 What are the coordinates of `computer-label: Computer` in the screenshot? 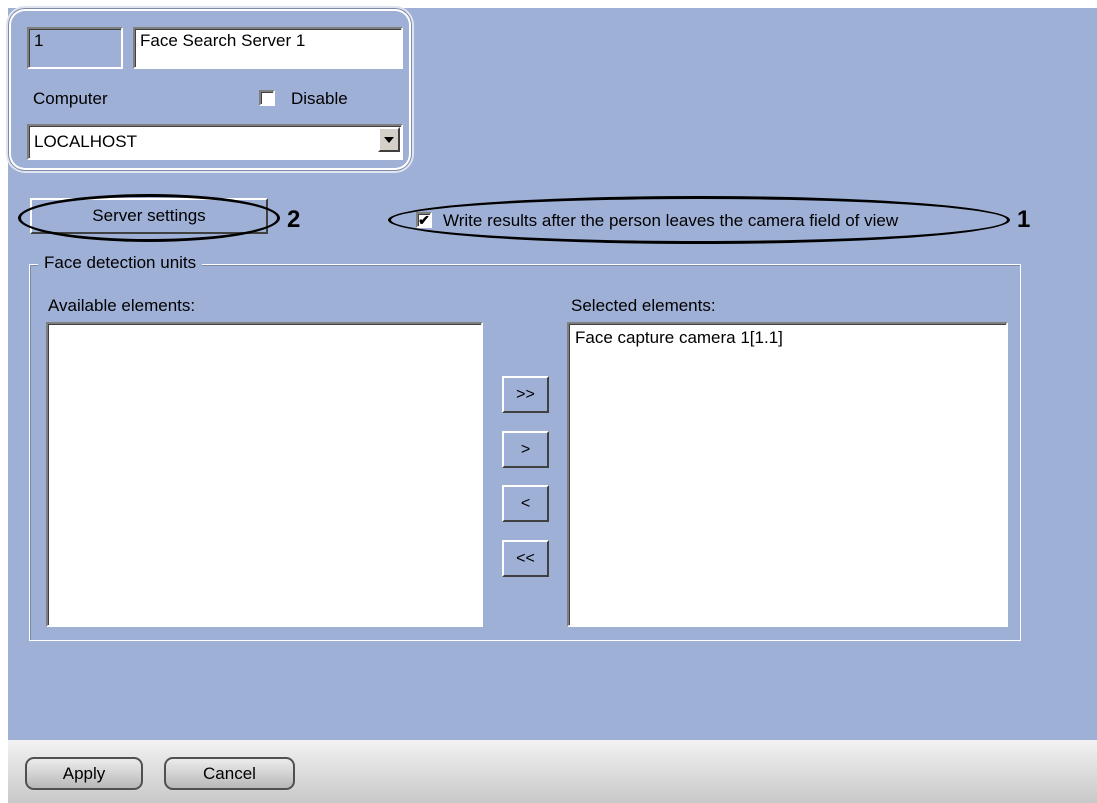 It's located at (70, 98).